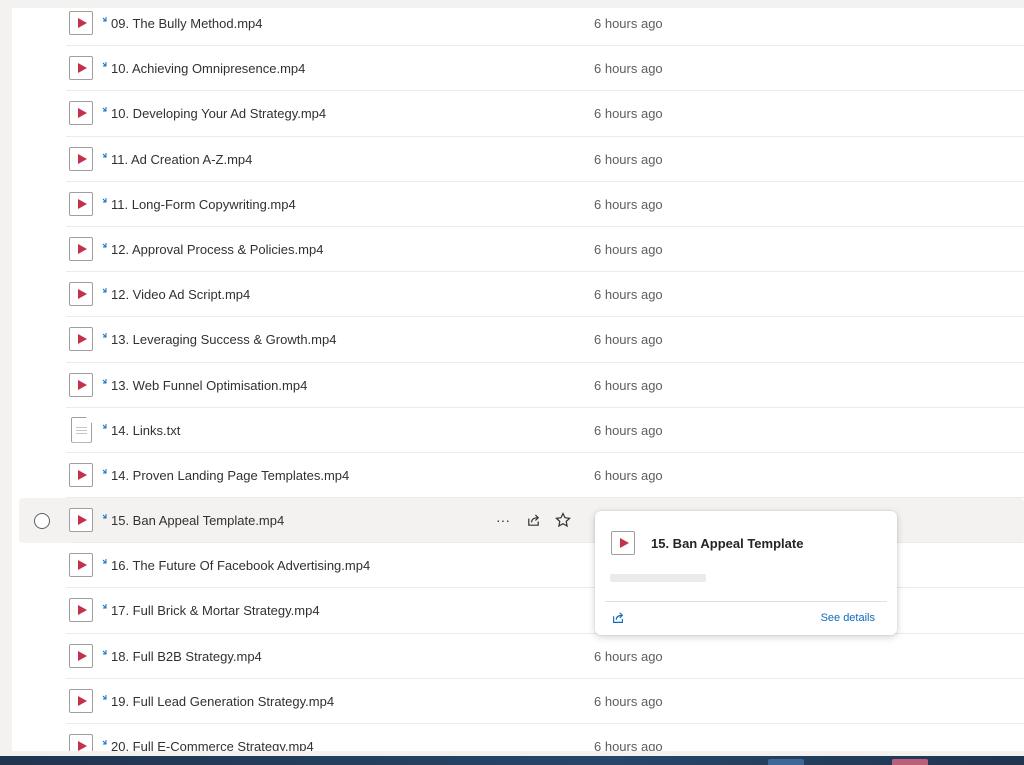 The height and width of the screenshot is (765, 1024). Describe the element at coordinates (618, 620) in the screenshot. I see `hover-card-share-icon` at that location.